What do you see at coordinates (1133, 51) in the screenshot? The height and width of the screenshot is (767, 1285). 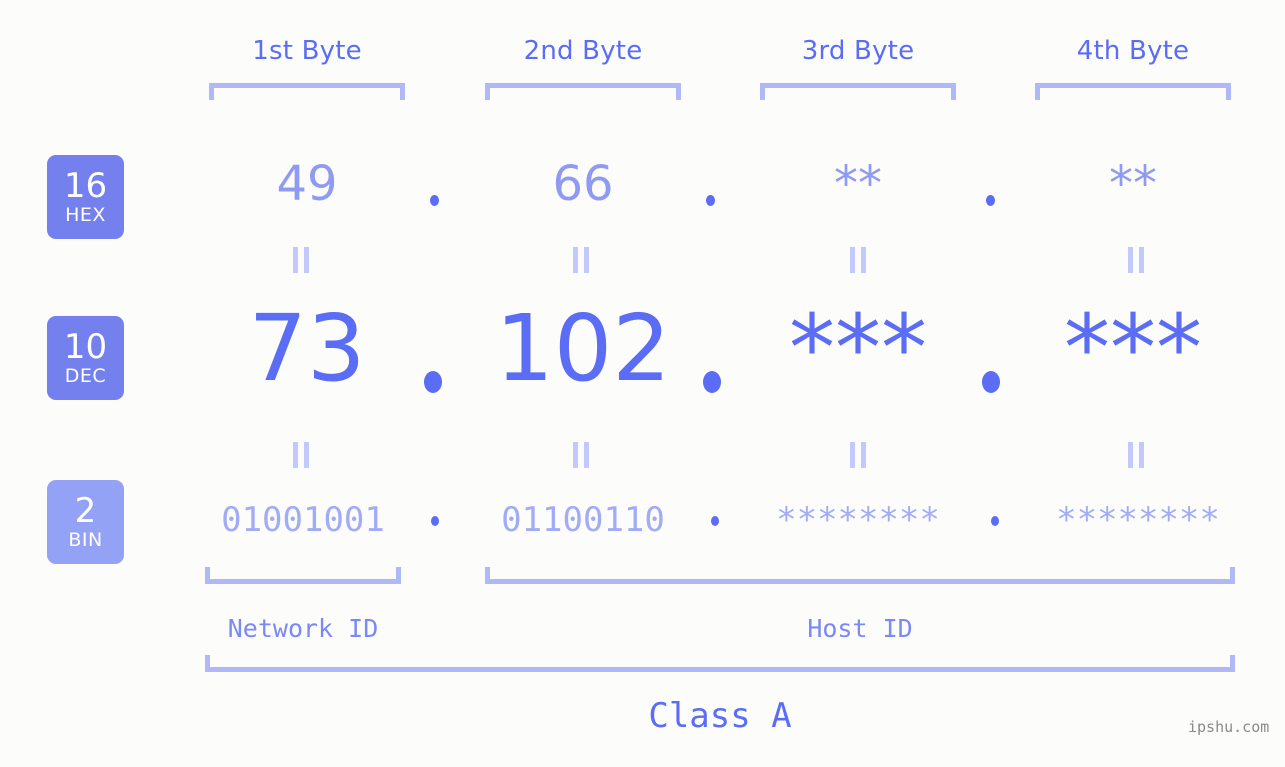 I see `byte-header-4: 4th Byte` at bounding box center [1133, 51].